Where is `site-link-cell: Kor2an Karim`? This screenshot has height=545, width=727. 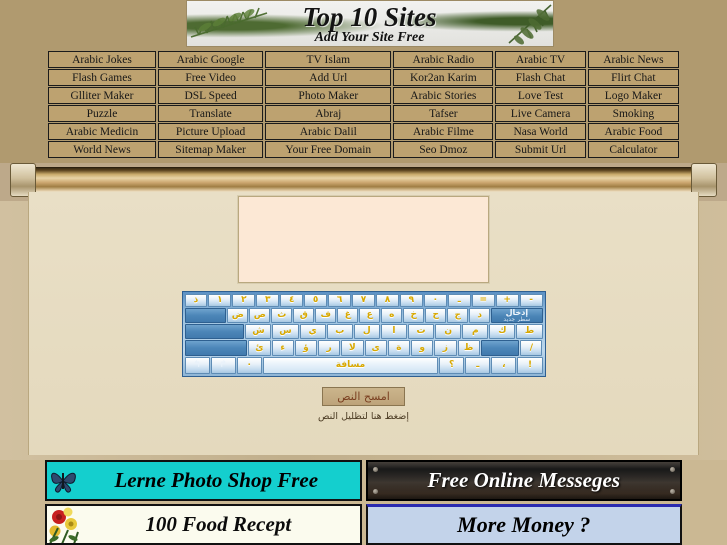
site-link-cell: Kor2an Karim is located at coordinates (443, 77).